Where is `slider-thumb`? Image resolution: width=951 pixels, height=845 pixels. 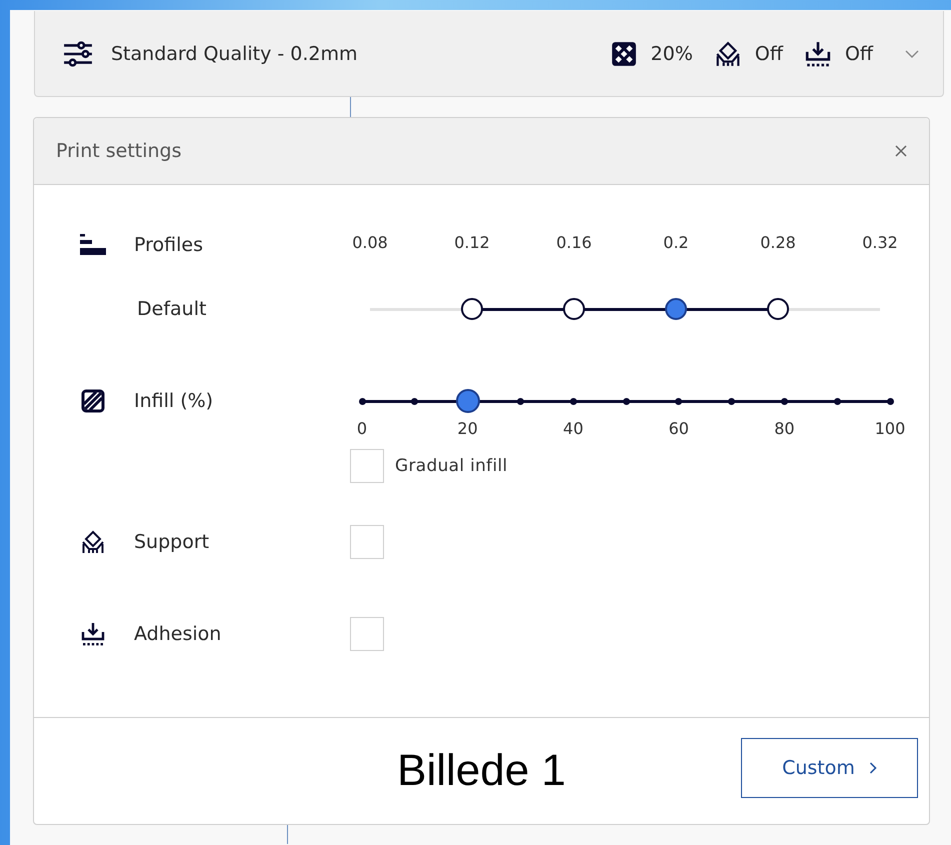
slider-thumb is located at coordinates (468, 401).